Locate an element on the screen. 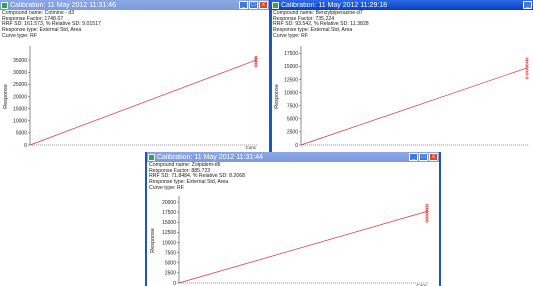 This screenshot has height=286, width=533. window-divider is located at coordinates (270, 81).